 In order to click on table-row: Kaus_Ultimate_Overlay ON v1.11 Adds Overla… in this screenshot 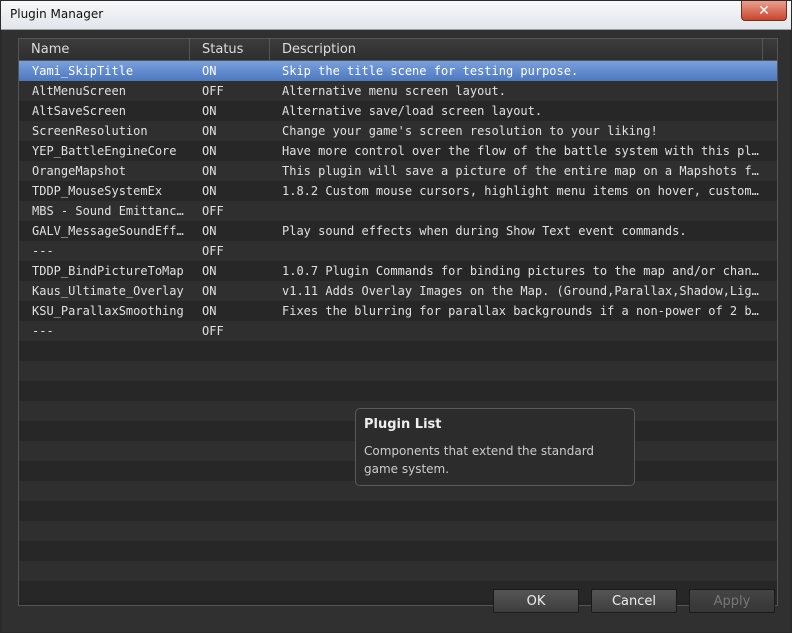, I will do `click(398, 291)`.